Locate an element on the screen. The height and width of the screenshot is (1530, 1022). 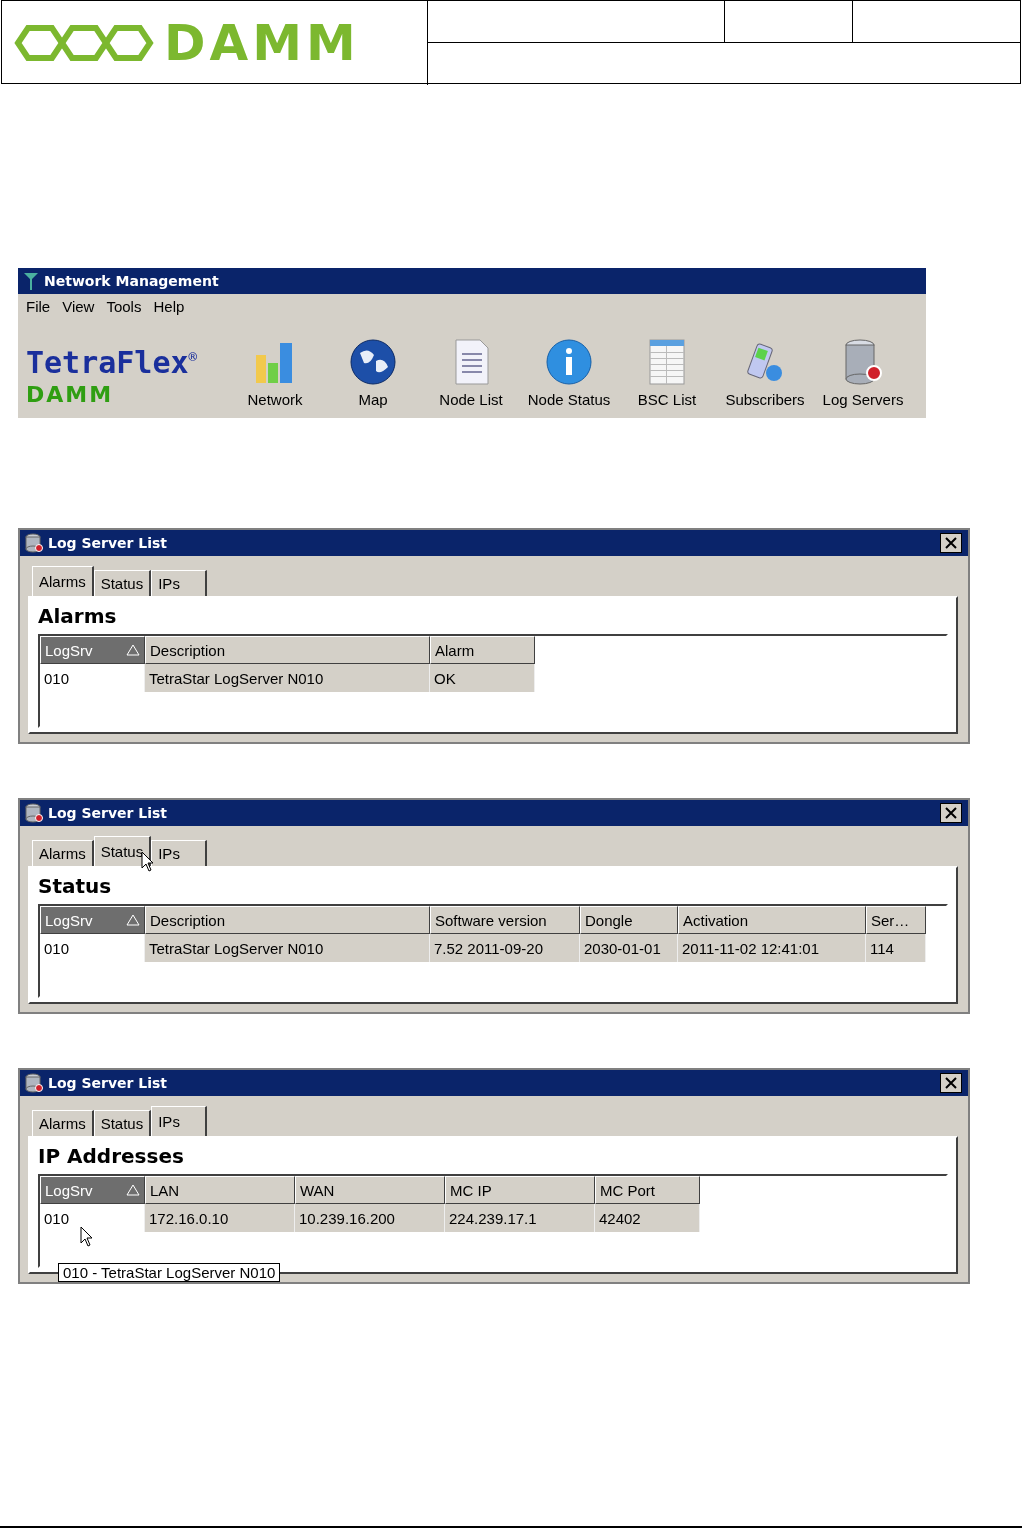
table-cell: 10.239.16.200 is located at coordinates (370, 1218).